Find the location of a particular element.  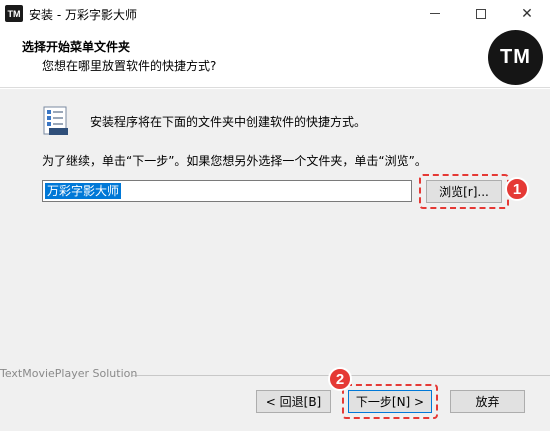

instruction-text: 为了继续，单击“下一步”。如果您想另外选择一个文件夹，单击“浏览”。 is located at coordinates (234, 161).